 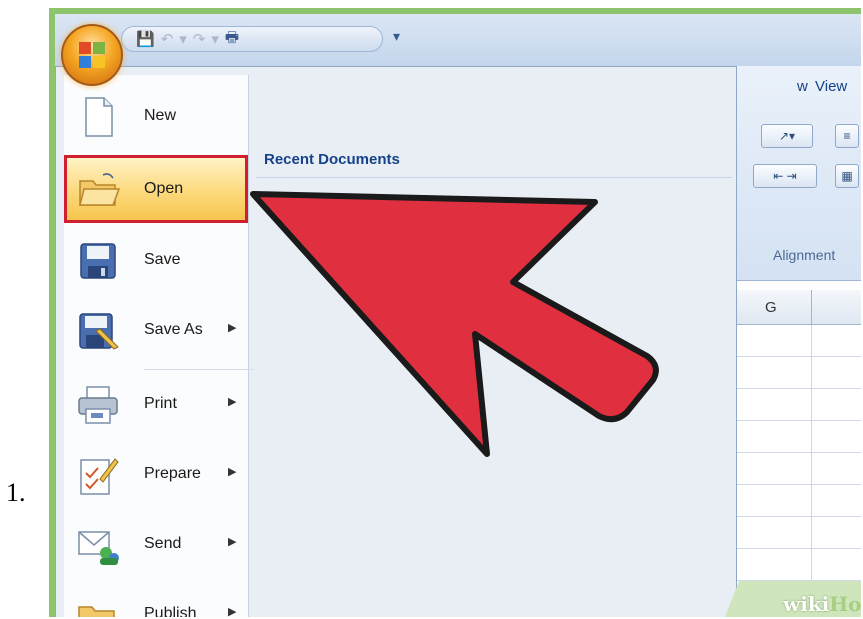 I want to click on office-button, so click(x=92, y=55).